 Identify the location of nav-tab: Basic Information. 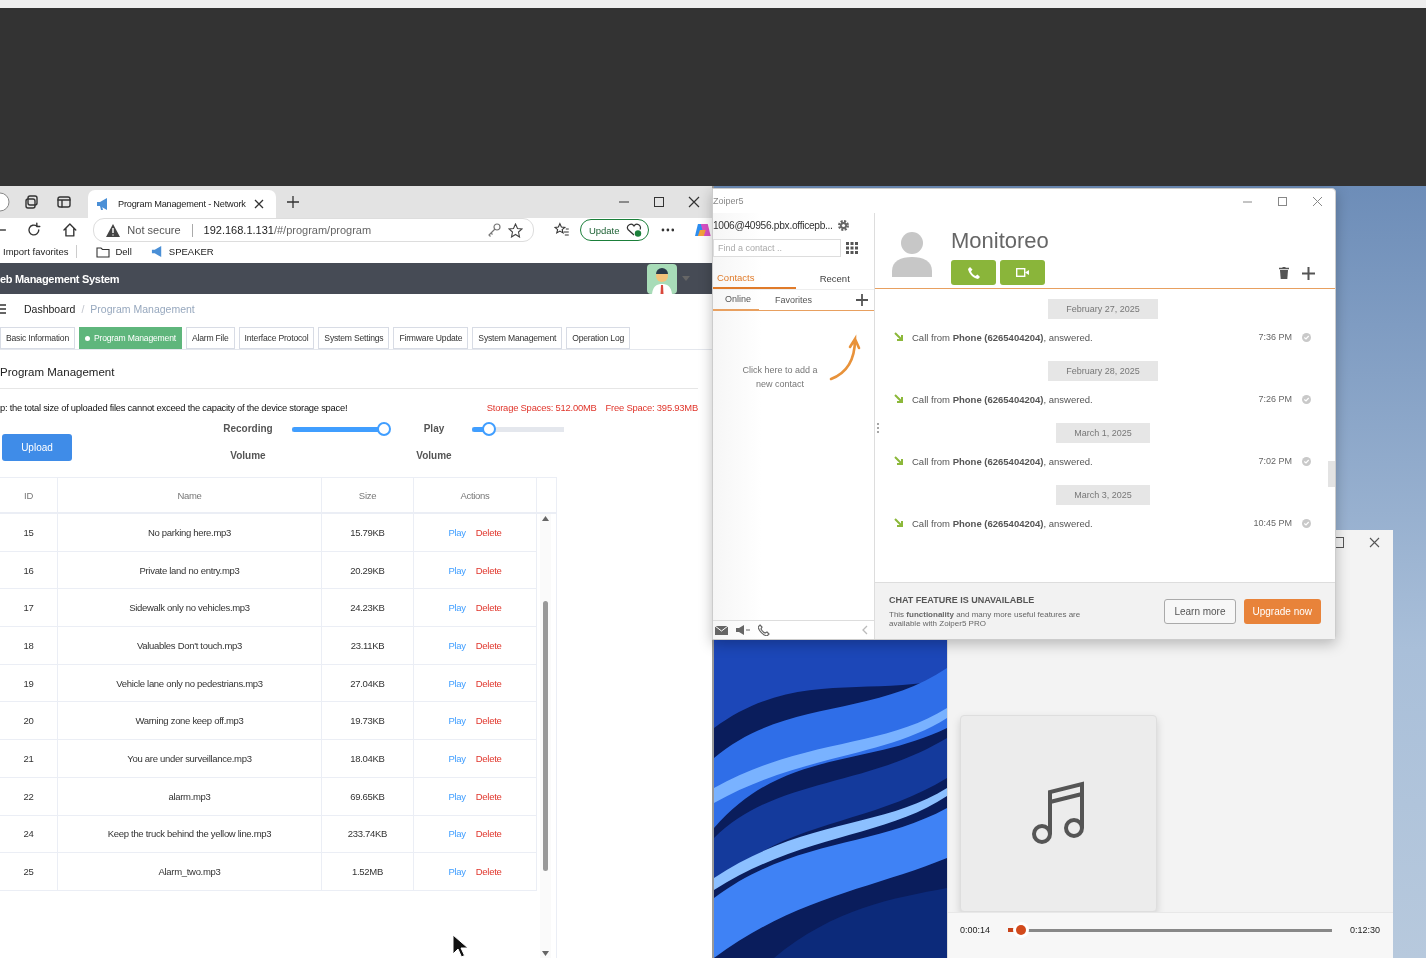
(37, 338).